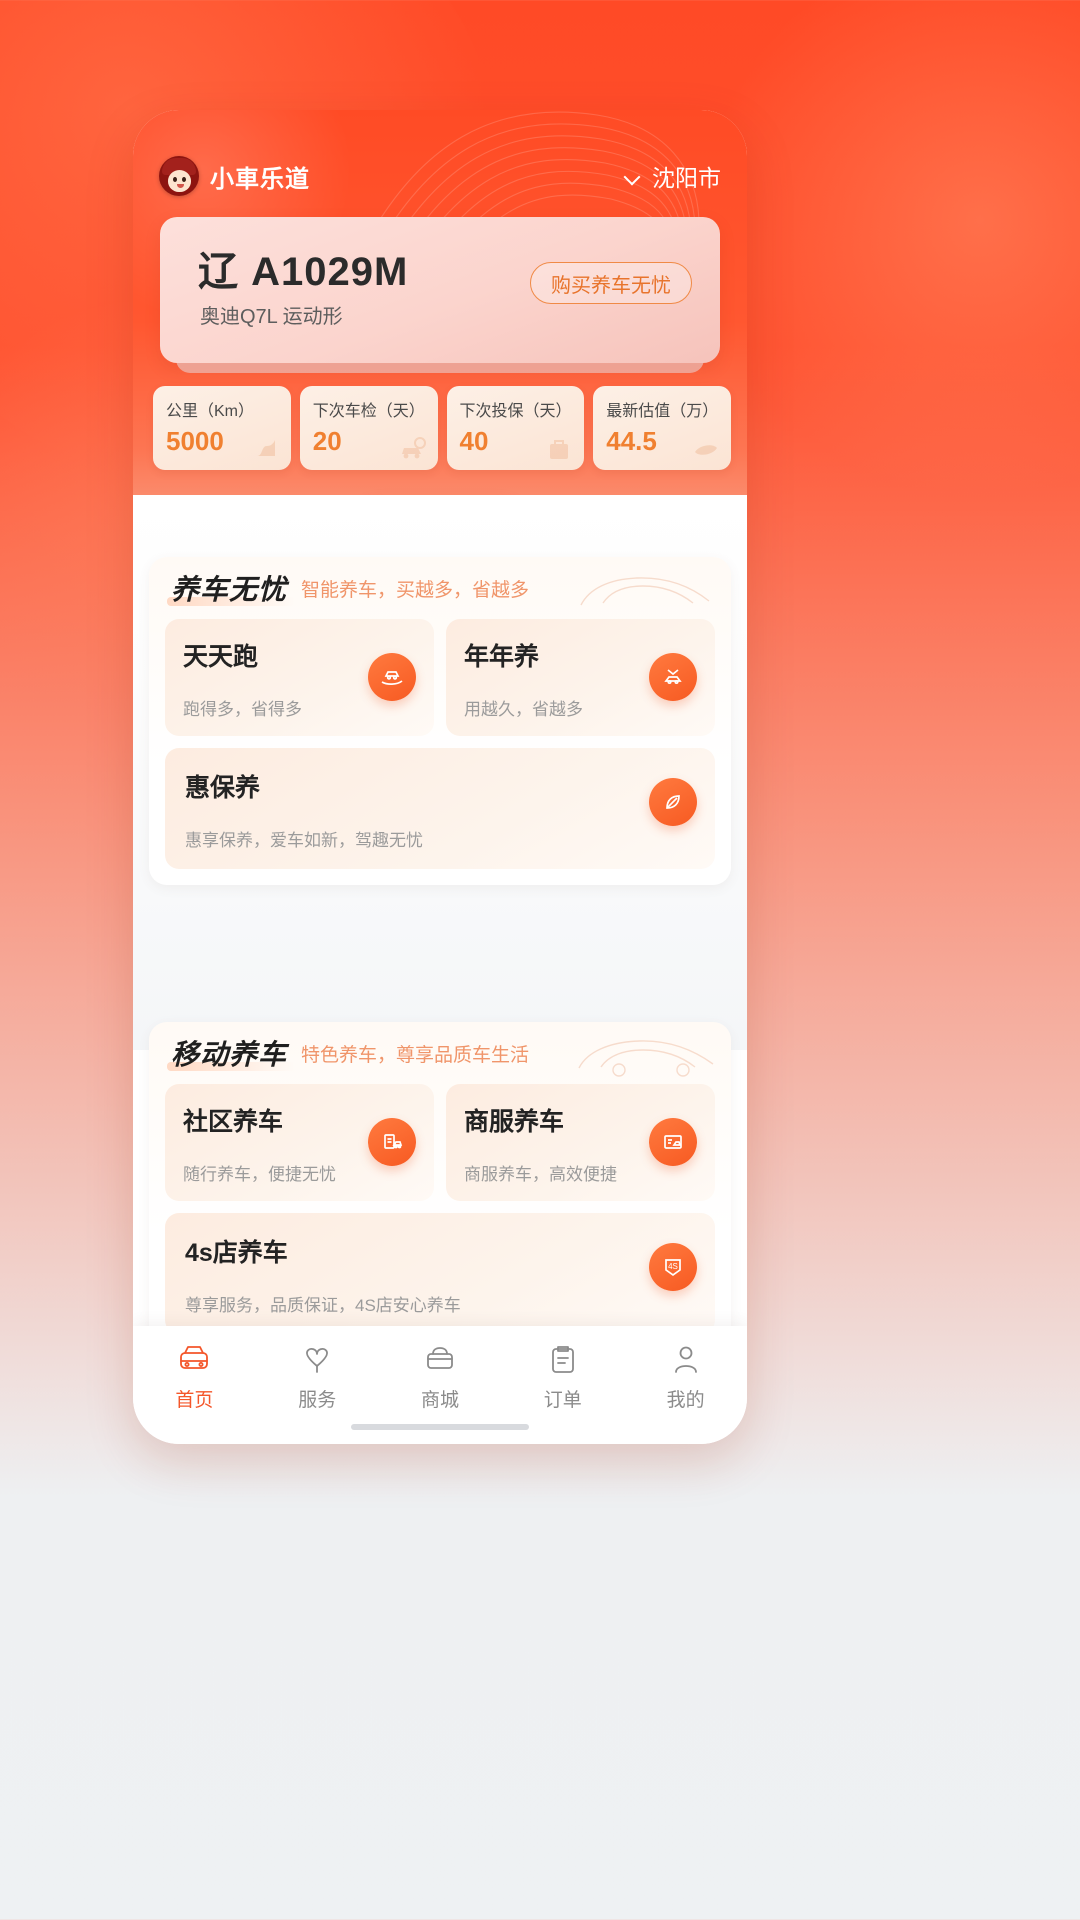 The height and width of the screenshot is (1920, 1080). What do you see at coordinates (685, 1359) in the screenshot?
I see `user-profile-icon` at bounding box center [685, 1359].